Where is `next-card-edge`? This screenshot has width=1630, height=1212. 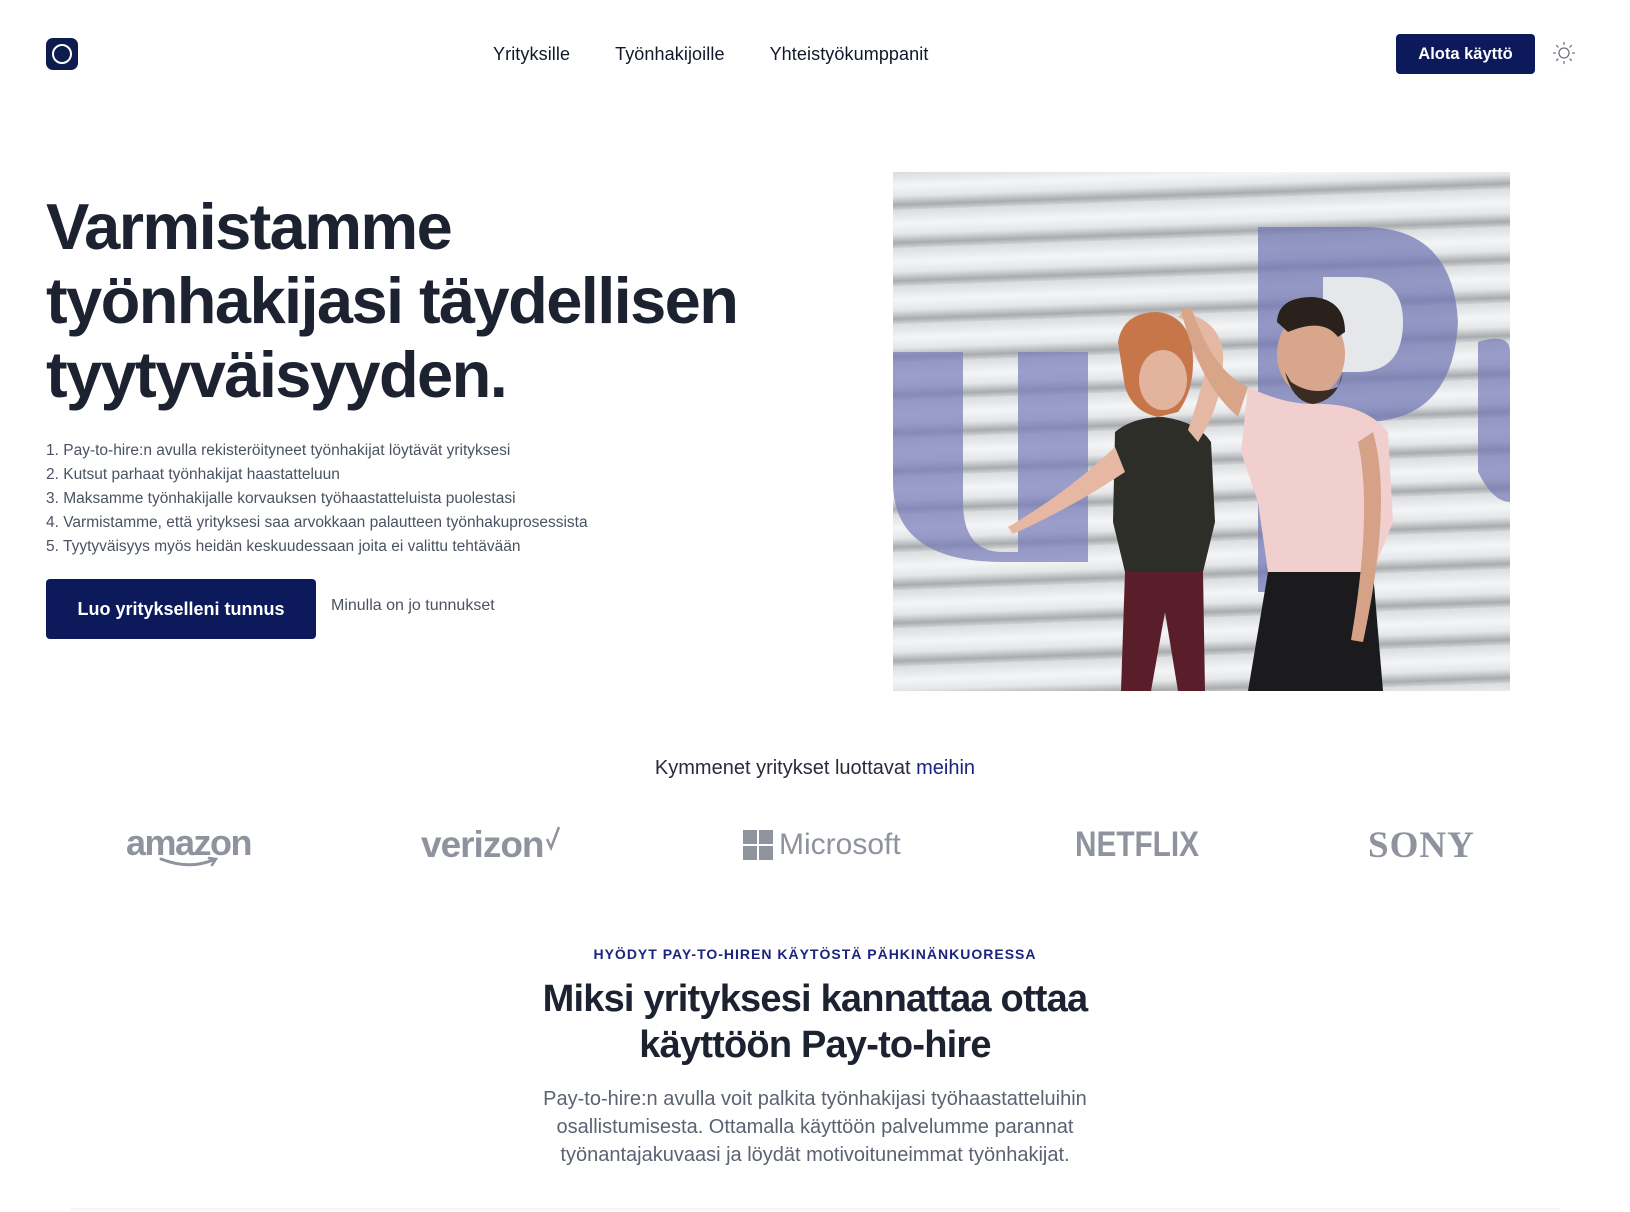 next-card-edge is located at coordinates (815, 1210).